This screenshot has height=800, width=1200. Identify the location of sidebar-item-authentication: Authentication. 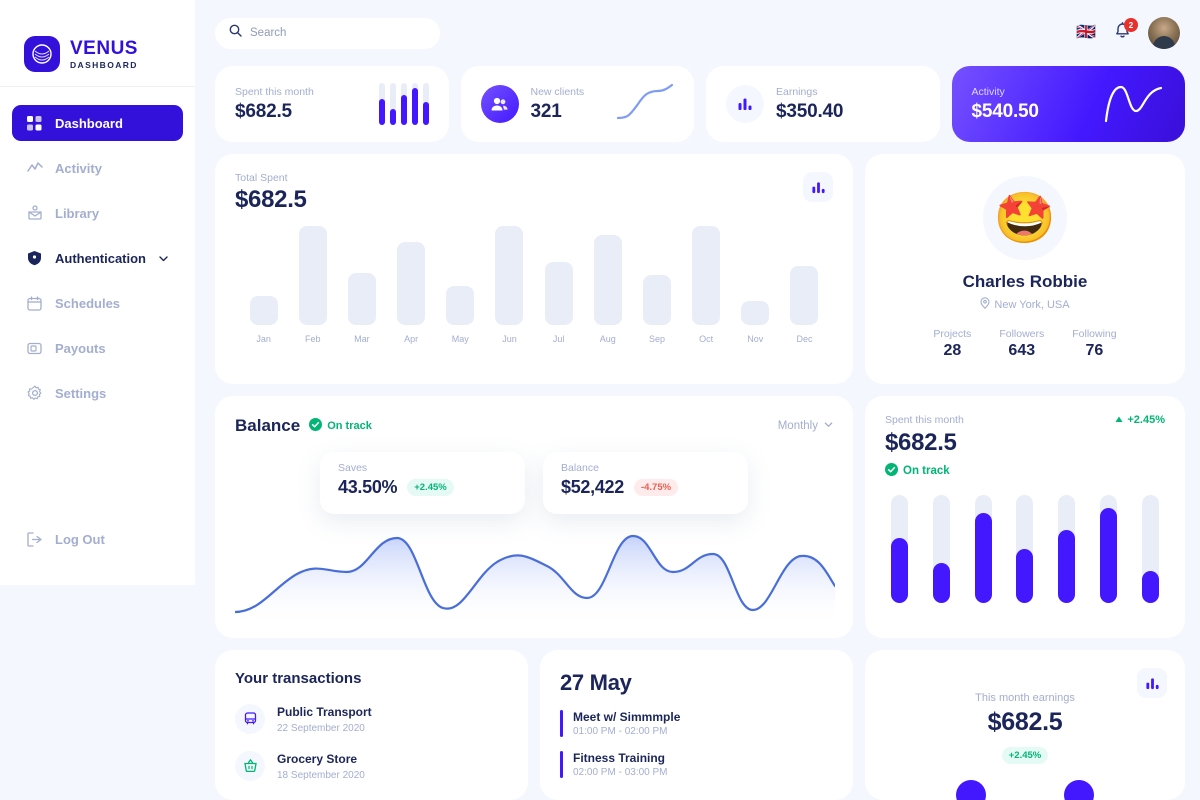
(97, 258).